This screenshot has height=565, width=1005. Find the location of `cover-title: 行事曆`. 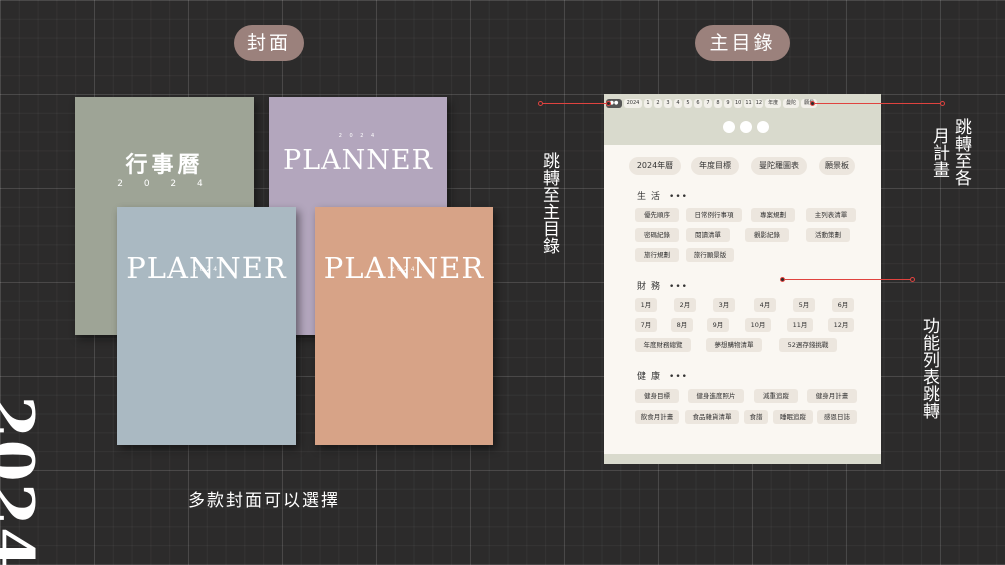

cover-title: 行事曆 is located at coordinates (164, 165).